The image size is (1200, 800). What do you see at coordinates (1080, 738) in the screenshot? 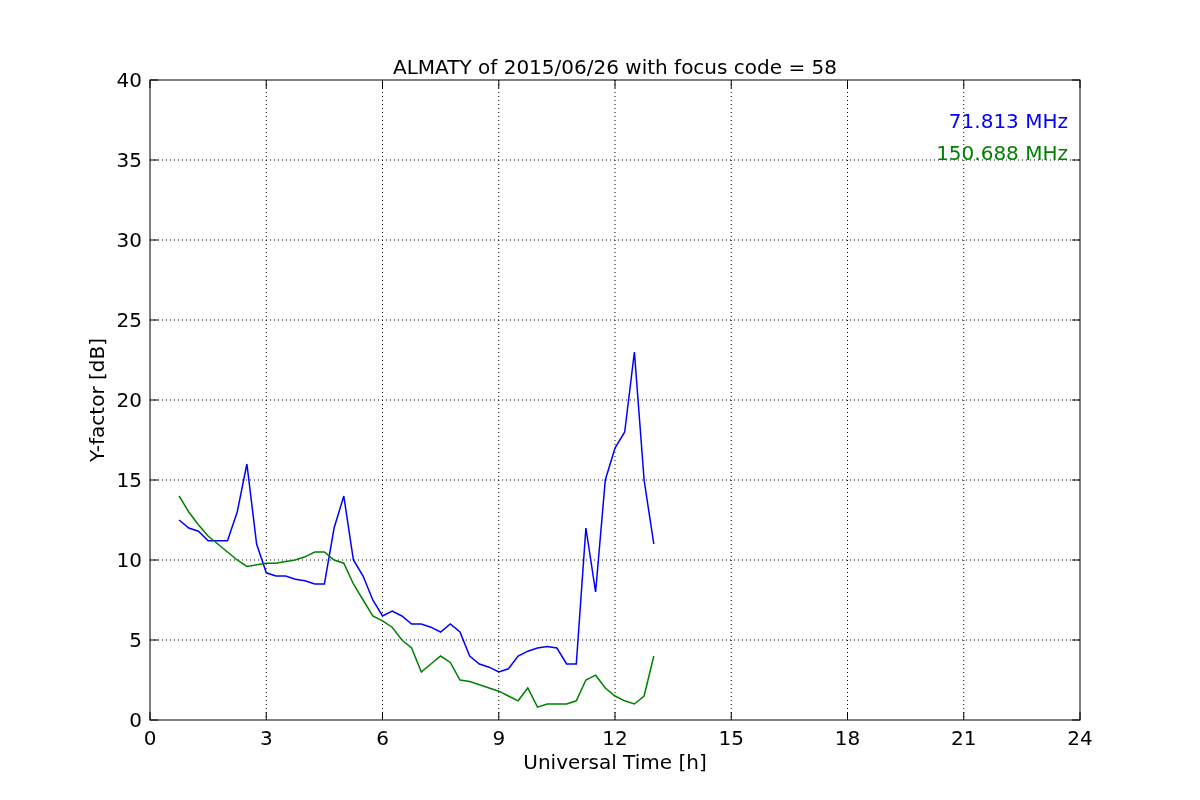
I see `tick-label: 24` at bounding box center [1080, 738].